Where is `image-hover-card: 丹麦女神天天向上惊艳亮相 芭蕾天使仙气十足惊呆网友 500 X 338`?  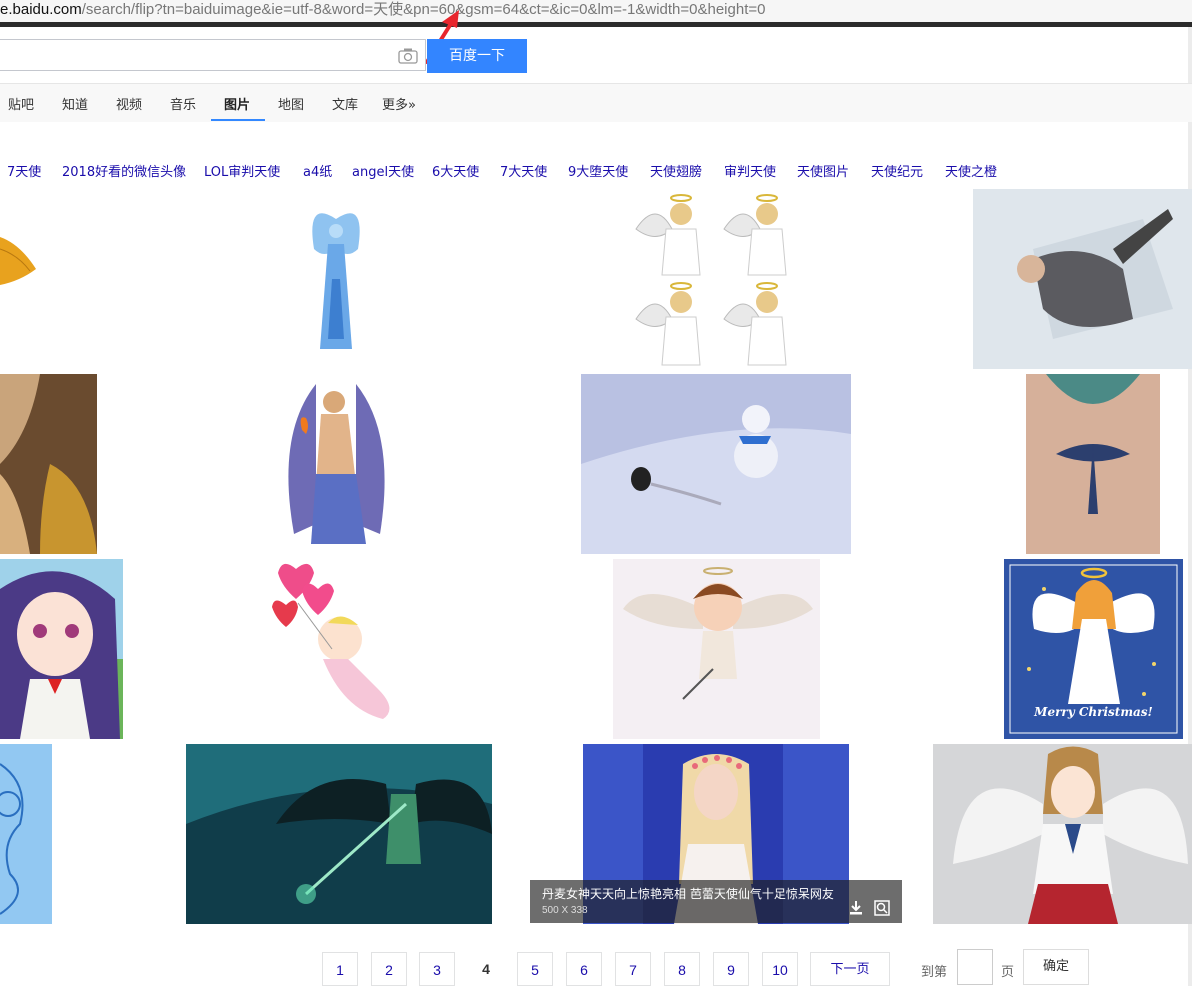 image-hover-card: 丹麦女神天天向上惊艳亮相 芭蕾天使仙气十足惊呆网友 500 X 338 is located at coordinates (716, 901).